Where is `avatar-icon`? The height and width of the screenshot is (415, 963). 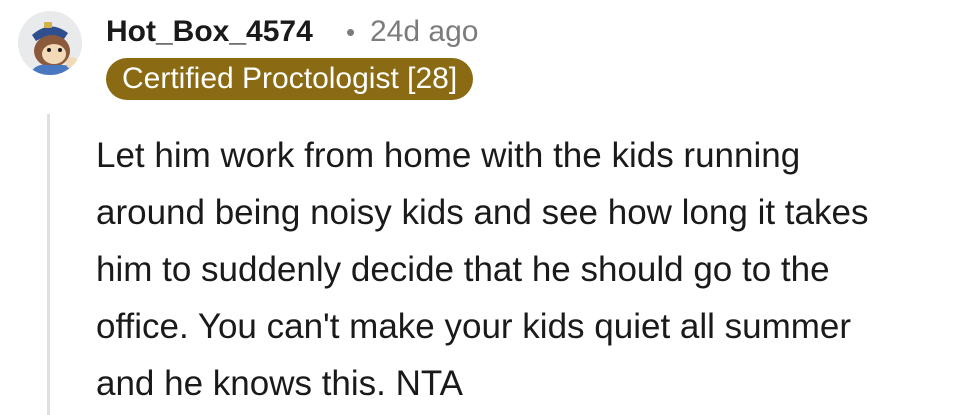
avatar-icon is located at coordinates (50, 43).